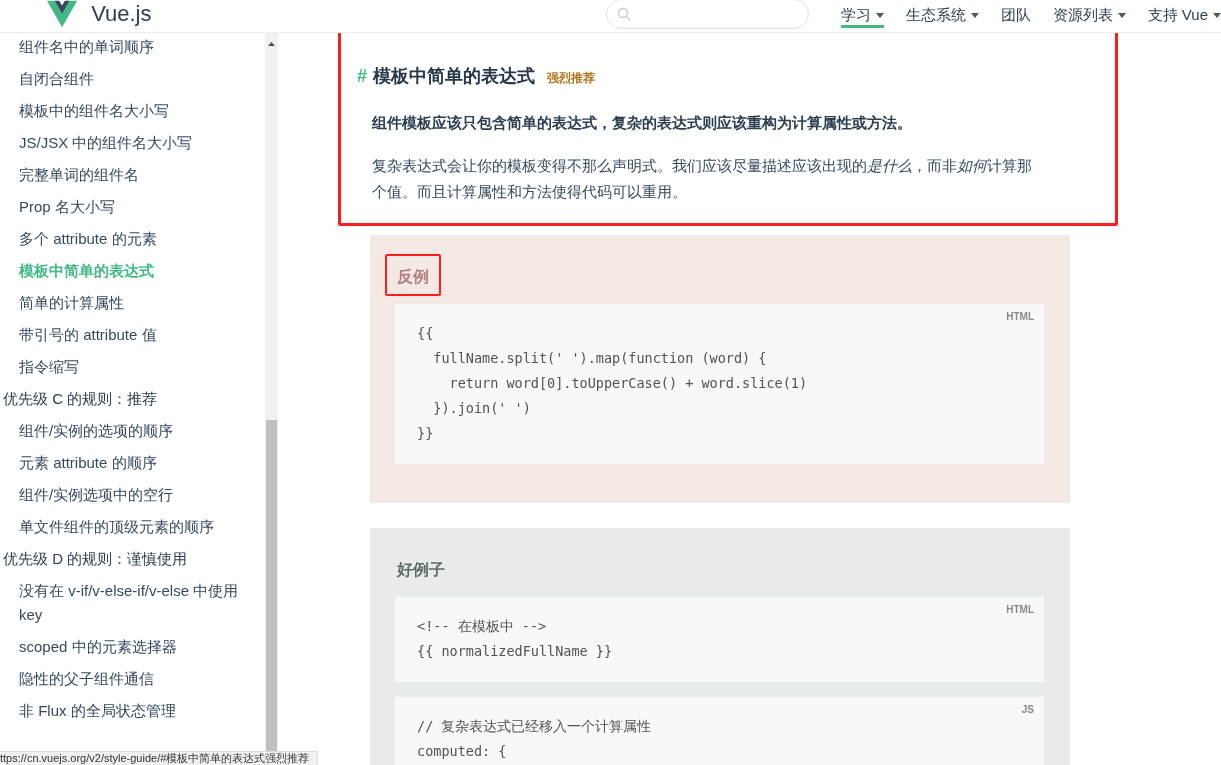  Describe the element at coordinates (121, 13) in the screenshot. I see `logo-text: Vue.js` at that location.